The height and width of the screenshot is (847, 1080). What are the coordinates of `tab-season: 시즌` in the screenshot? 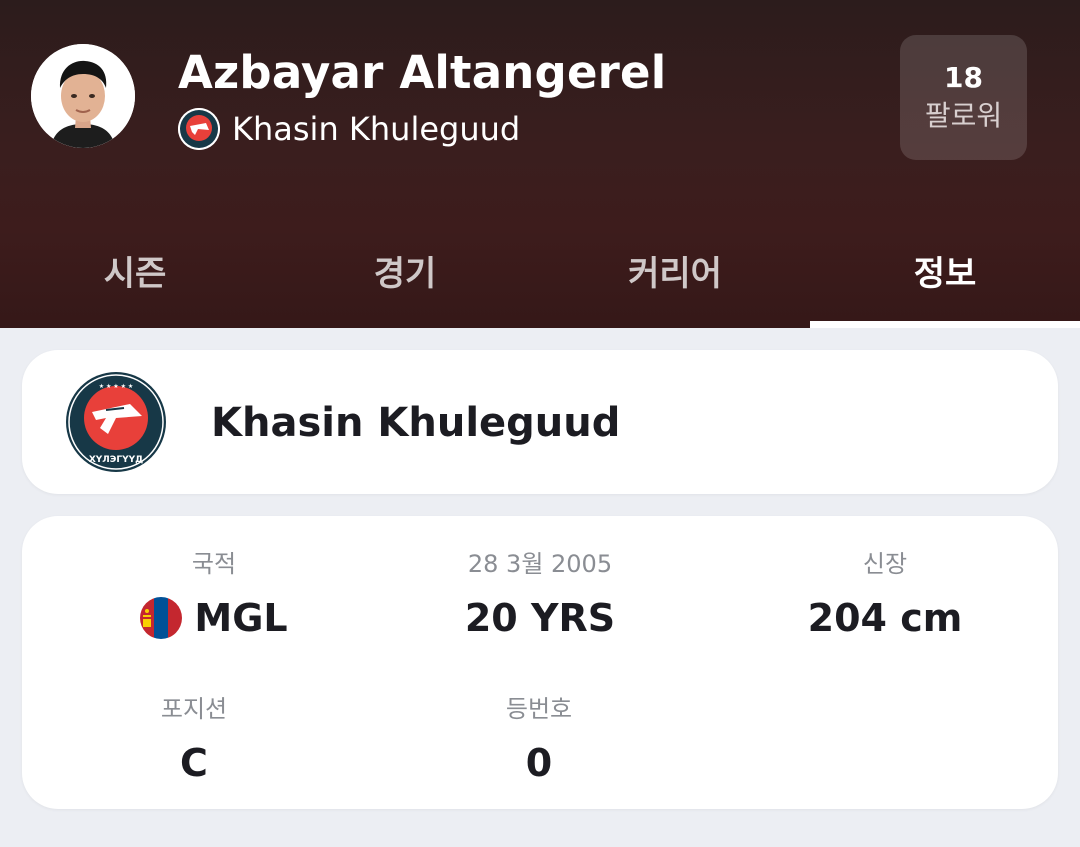 It's located at (135, 277).